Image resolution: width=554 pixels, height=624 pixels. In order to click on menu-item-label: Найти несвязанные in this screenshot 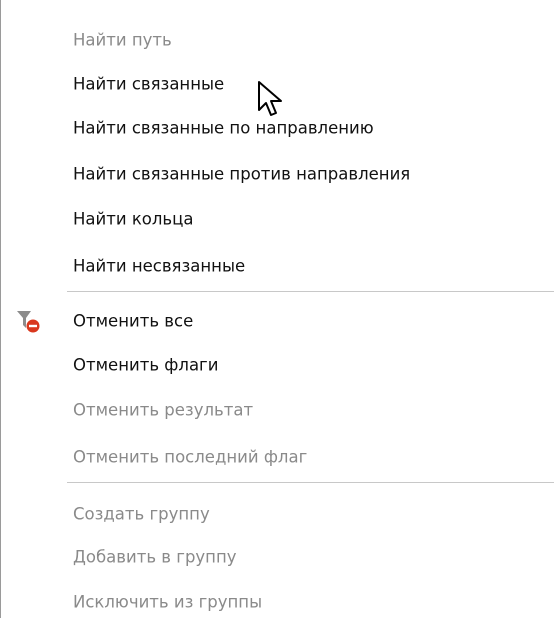, I will do `click(159, 266)`.